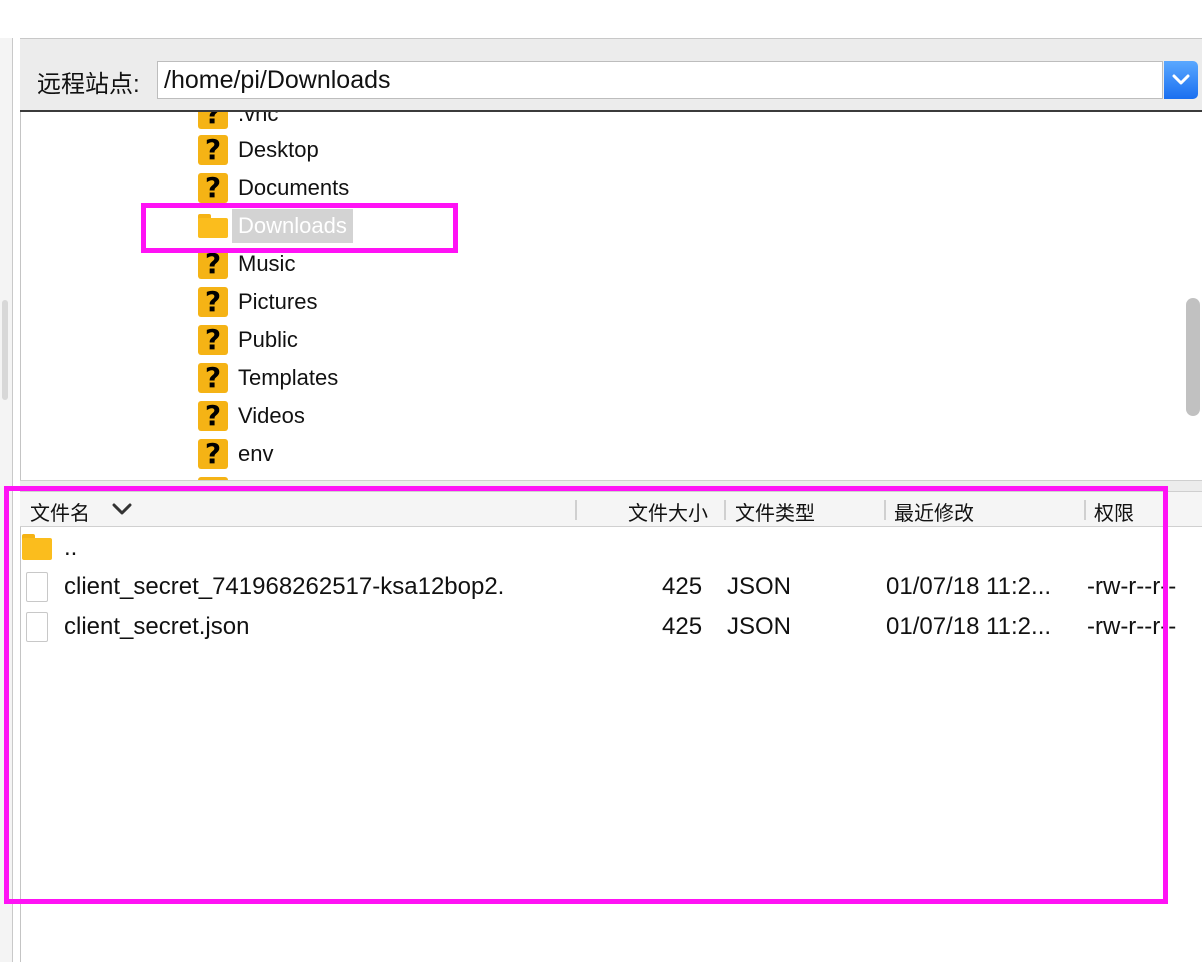 The width and height of the screenshot is (1202, 962). I want to click on tree-item-templates: ? Templates, so click(268, 378).